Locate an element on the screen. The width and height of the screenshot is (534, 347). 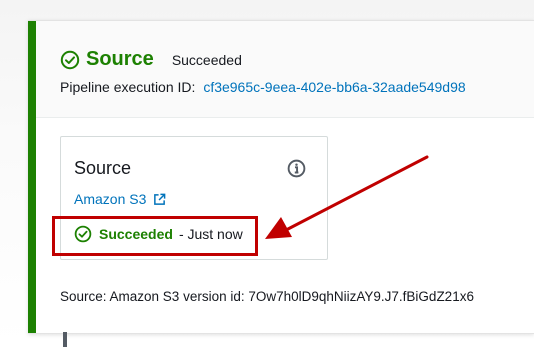
stage-status-text: Succeeded is located at coordinates (206, 59).